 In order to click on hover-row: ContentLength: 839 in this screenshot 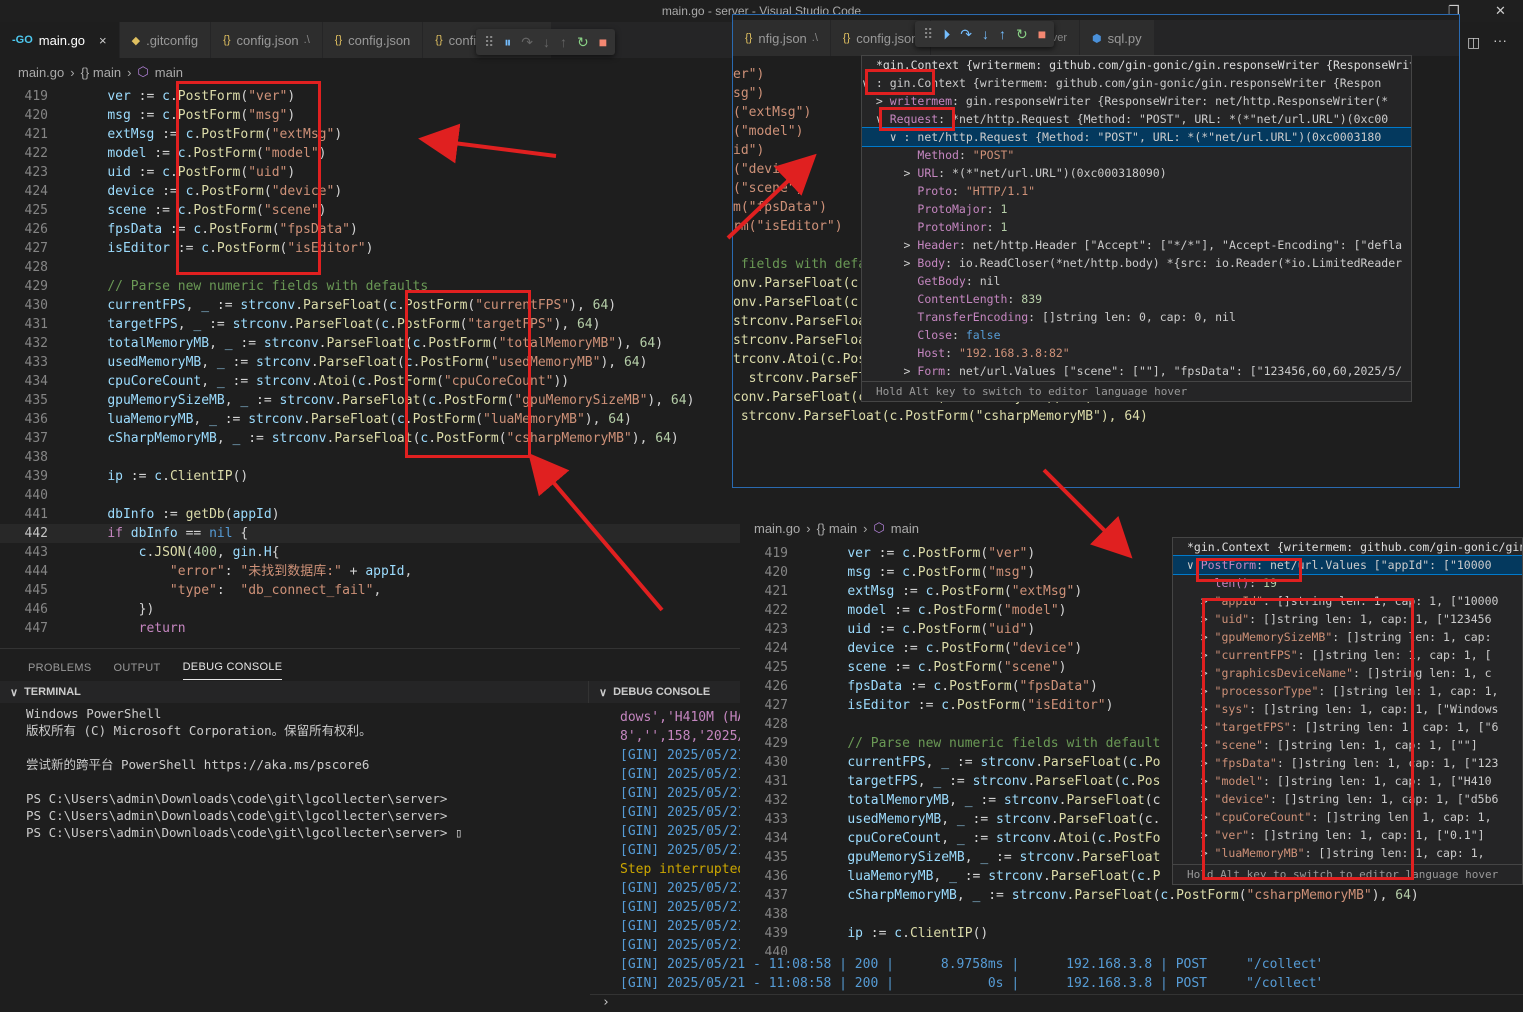, I will do `click(1136, 299)`.